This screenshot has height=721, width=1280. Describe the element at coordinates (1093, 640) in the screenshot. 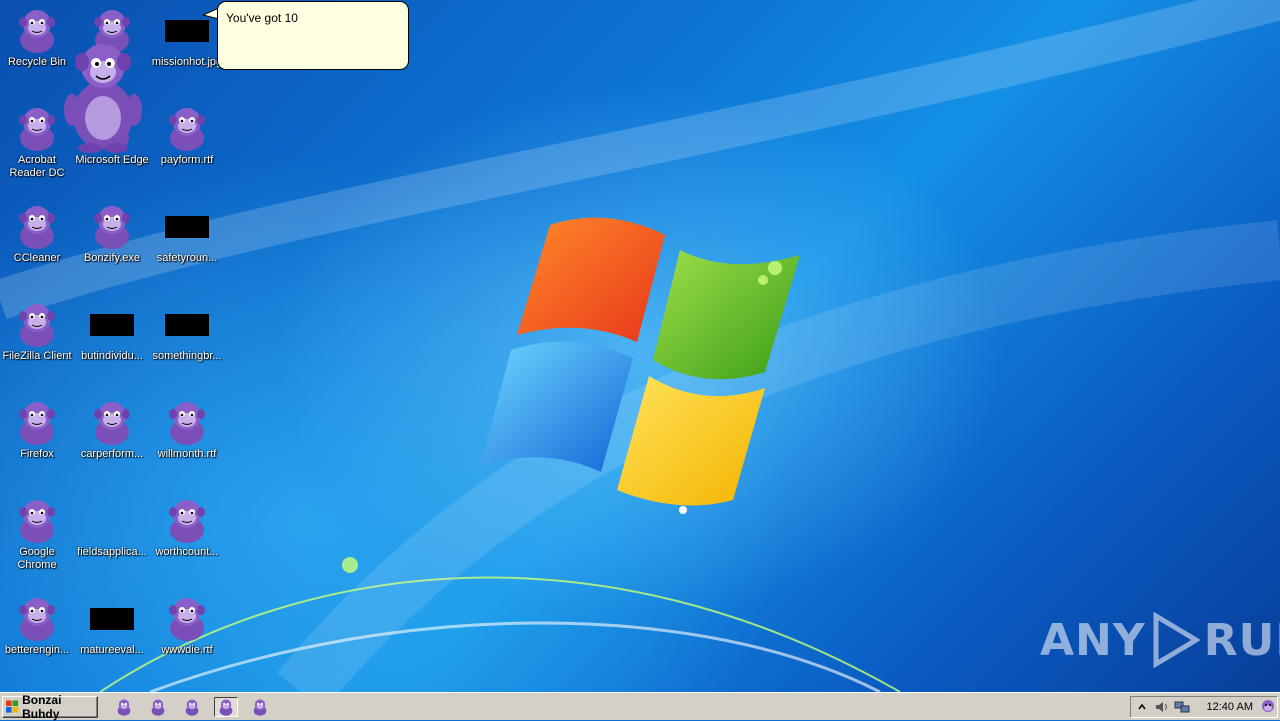

I see `watermark-left: ANY` at that location.